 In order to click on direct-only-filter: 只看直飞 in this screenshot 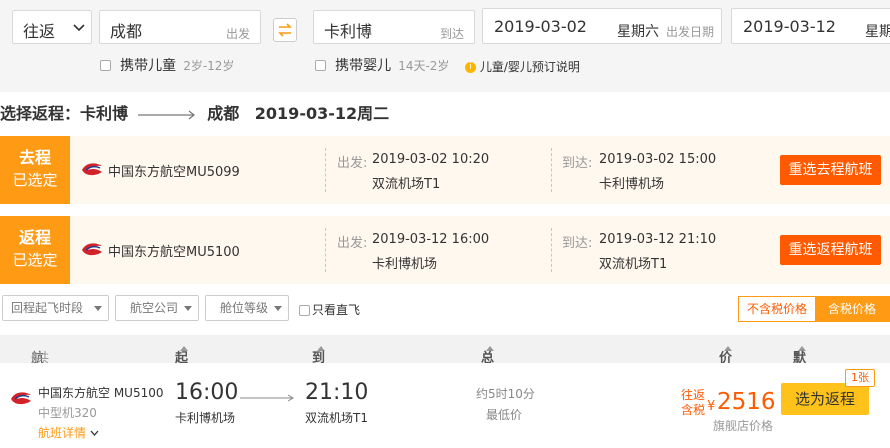, I will do `click(329, 309)`.